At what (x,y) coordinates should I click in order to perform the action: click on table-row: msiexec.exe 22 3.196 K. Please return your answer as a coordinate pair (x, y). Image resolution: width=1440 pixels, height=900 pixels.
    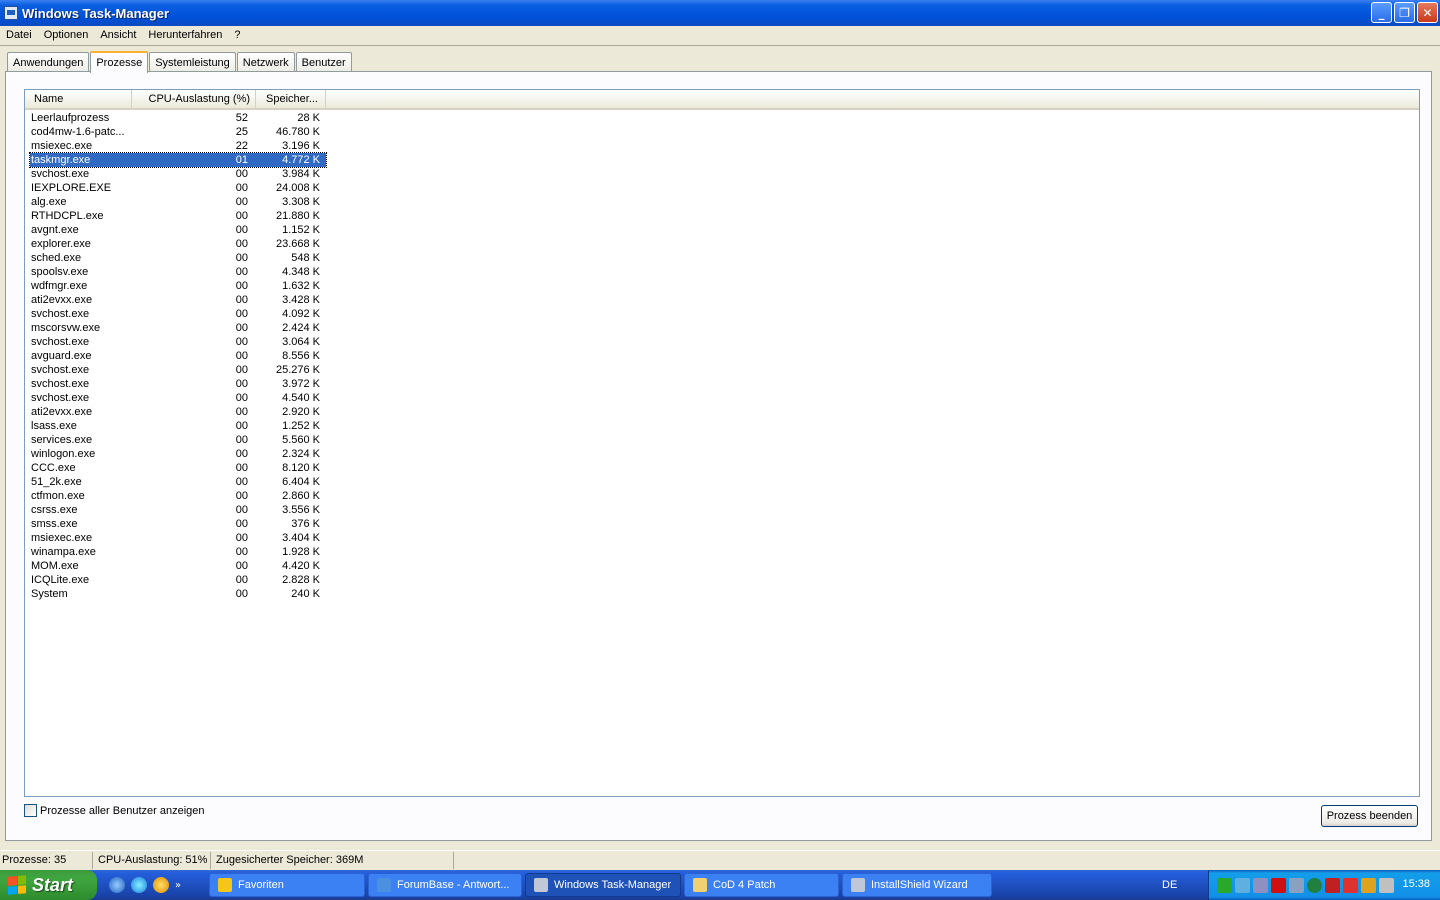
    Looking at the image, I should click on (178, 146).